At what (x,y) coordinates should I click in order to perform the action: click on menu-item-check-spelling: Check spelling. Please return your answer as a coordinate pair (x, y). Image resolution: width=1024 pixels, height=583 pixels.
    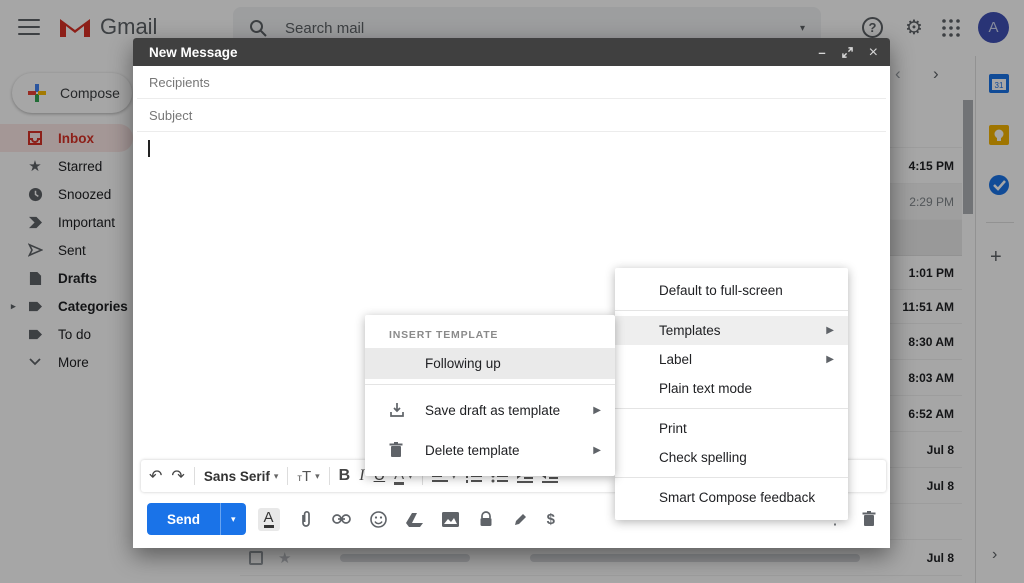
    Looking at the image, I should click on (731, 457).